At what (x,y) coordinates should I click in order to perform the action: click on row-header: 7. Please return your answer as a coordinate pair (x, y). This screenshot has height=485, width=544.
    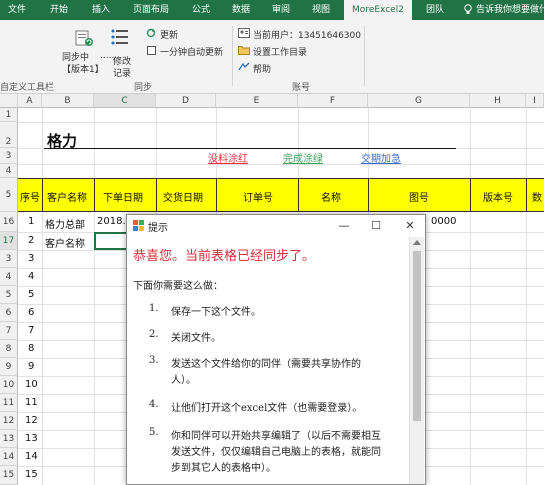
    Looking at the image, I should click on (9, 331).